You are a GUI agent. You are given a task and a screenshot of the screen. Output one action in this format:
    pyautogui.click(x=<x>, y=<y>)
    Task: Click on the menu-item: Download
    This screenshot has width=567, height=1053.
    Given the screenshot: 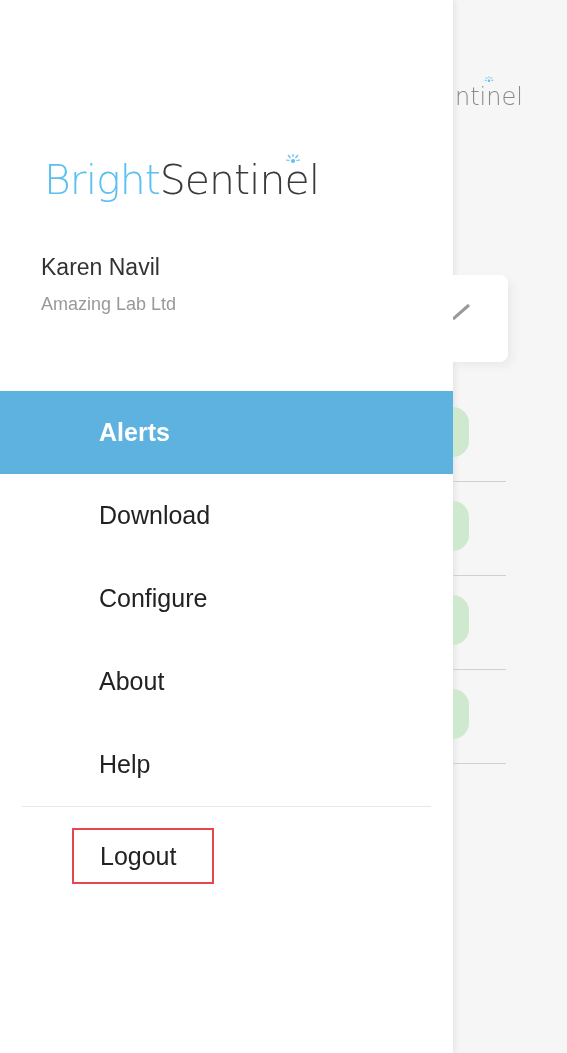 What is the action you would take?
    pyautogui.click(x=226, y=515)
    